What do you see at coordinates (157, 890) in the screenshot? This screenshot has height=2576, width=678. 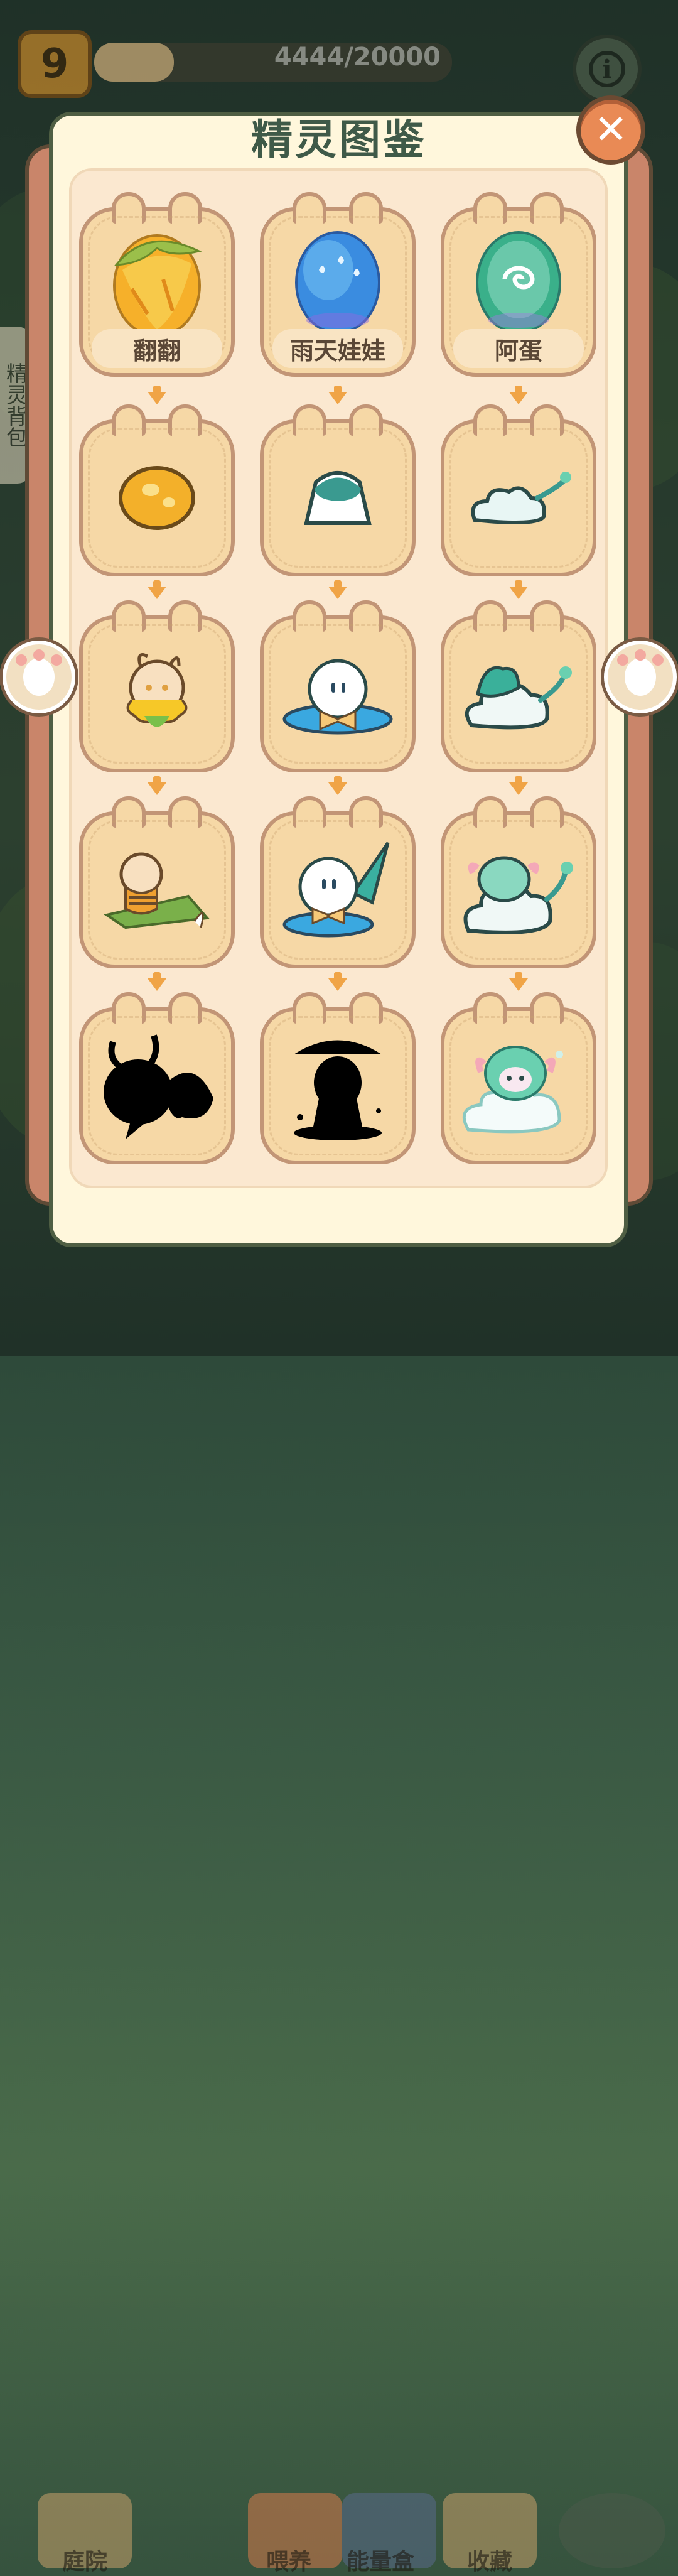 I see `bee-leaf-rider-icon` at bounding box center [157, 890].